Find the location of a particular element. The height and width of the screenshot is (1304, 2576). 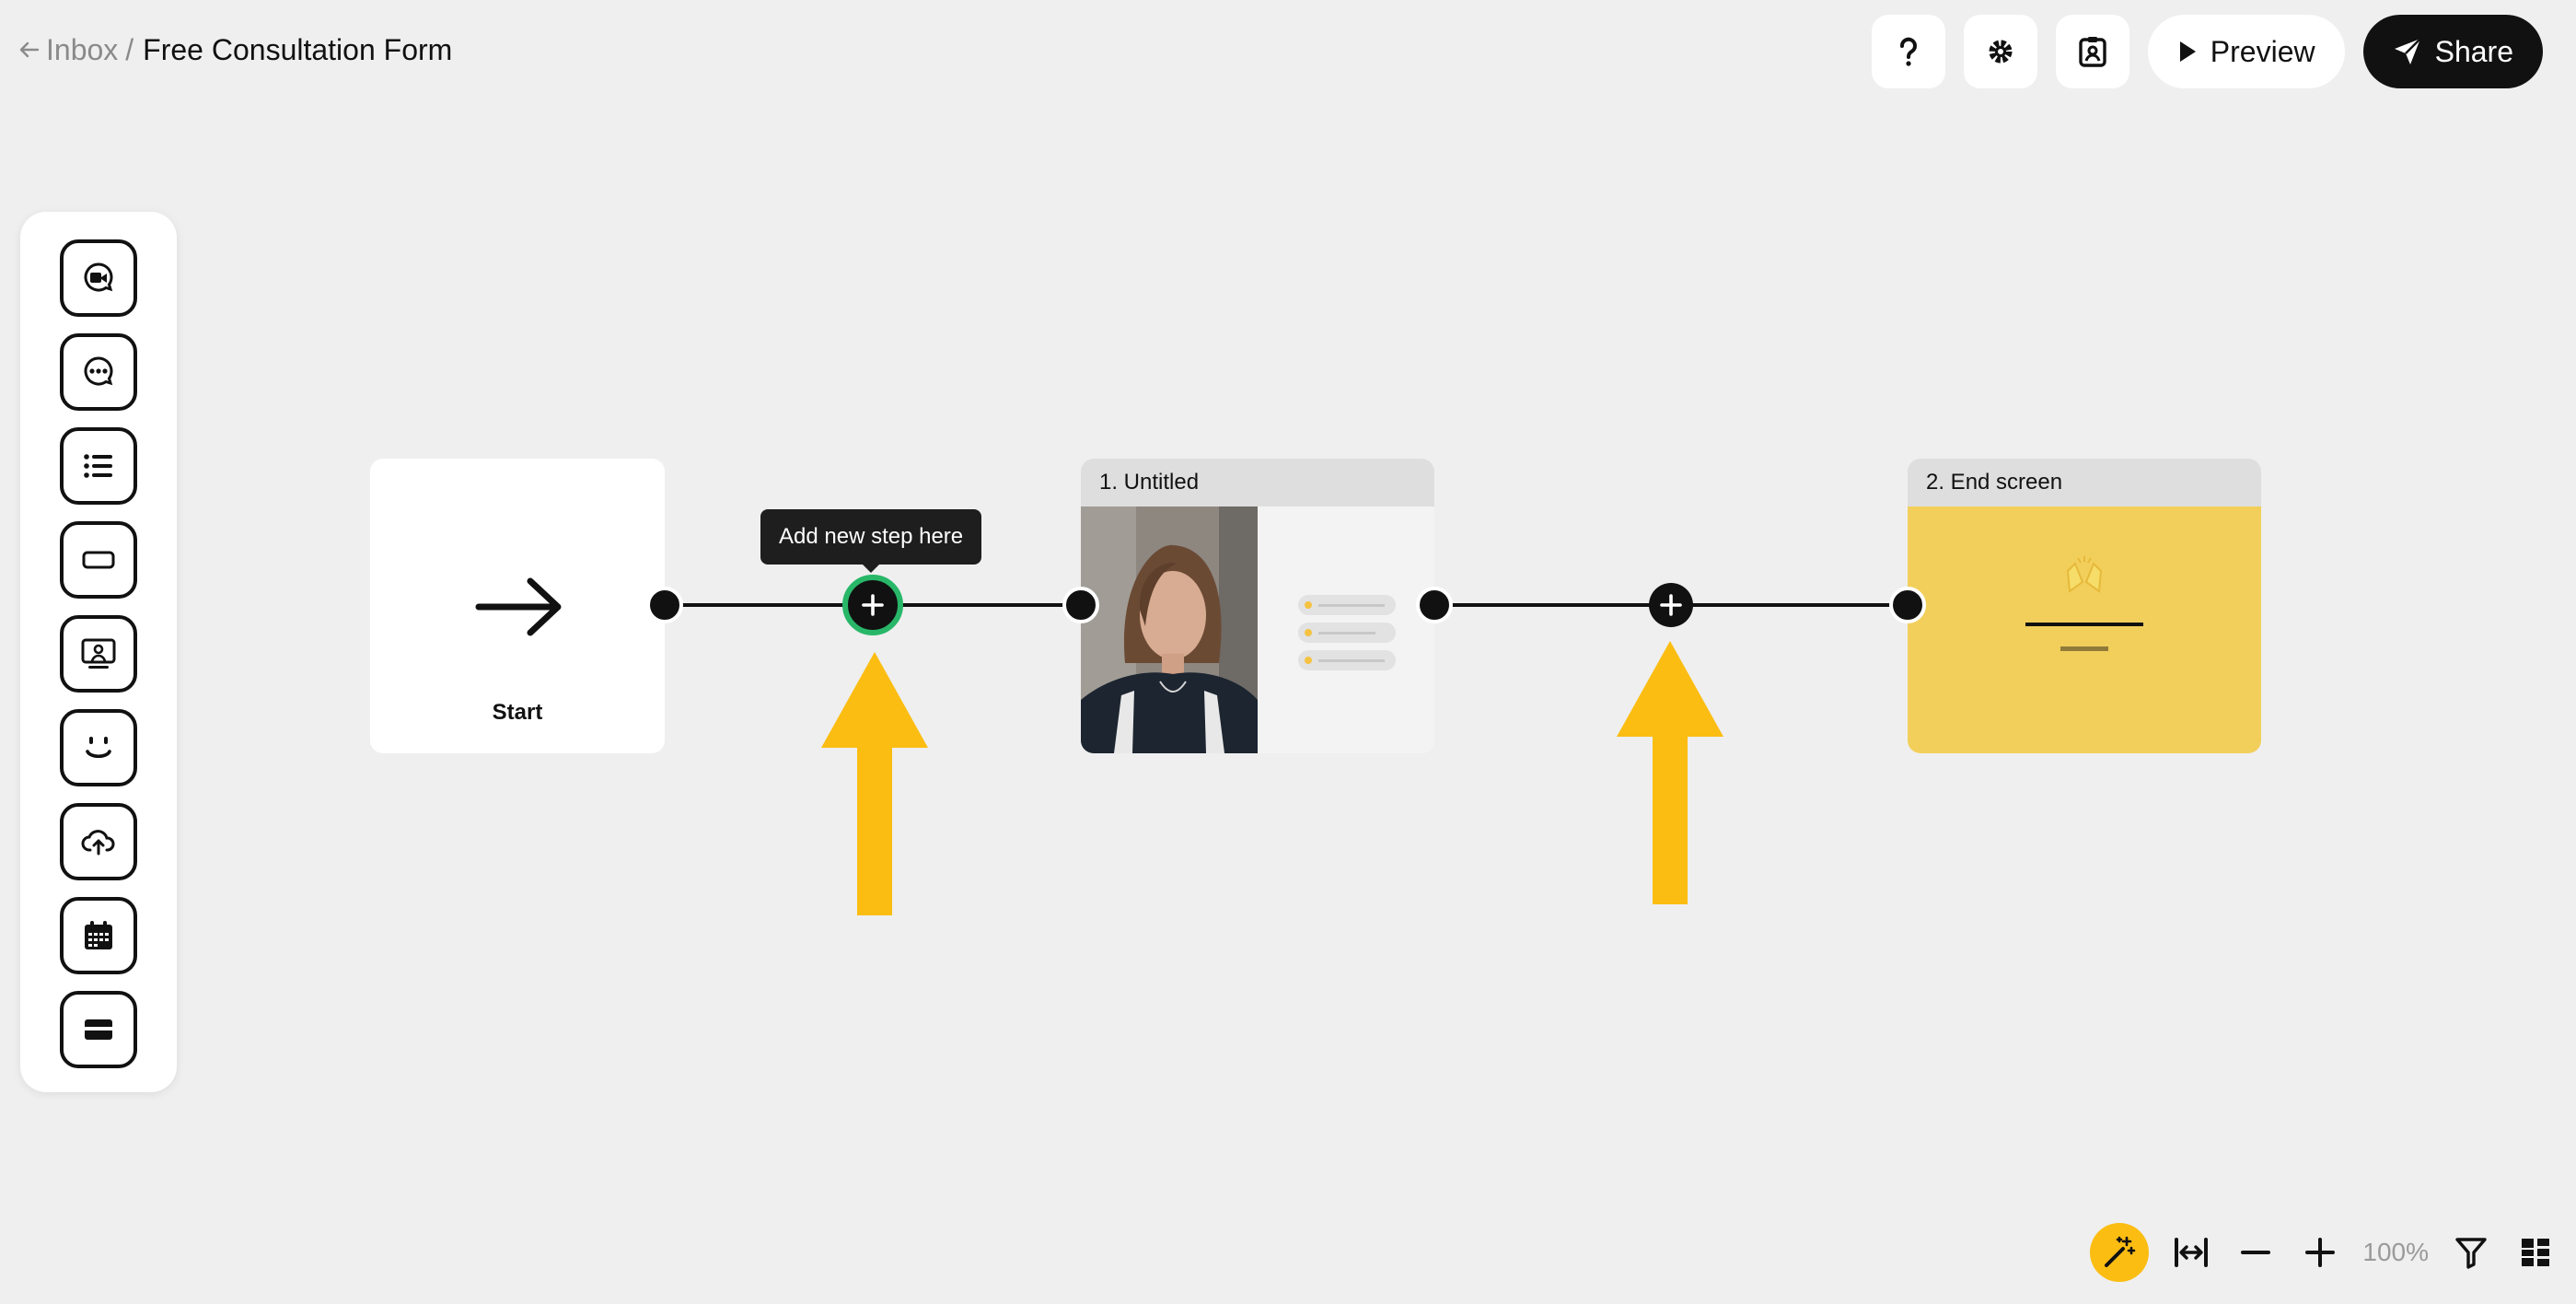

cloud-upload-icon is located at coordinates (98, 843).